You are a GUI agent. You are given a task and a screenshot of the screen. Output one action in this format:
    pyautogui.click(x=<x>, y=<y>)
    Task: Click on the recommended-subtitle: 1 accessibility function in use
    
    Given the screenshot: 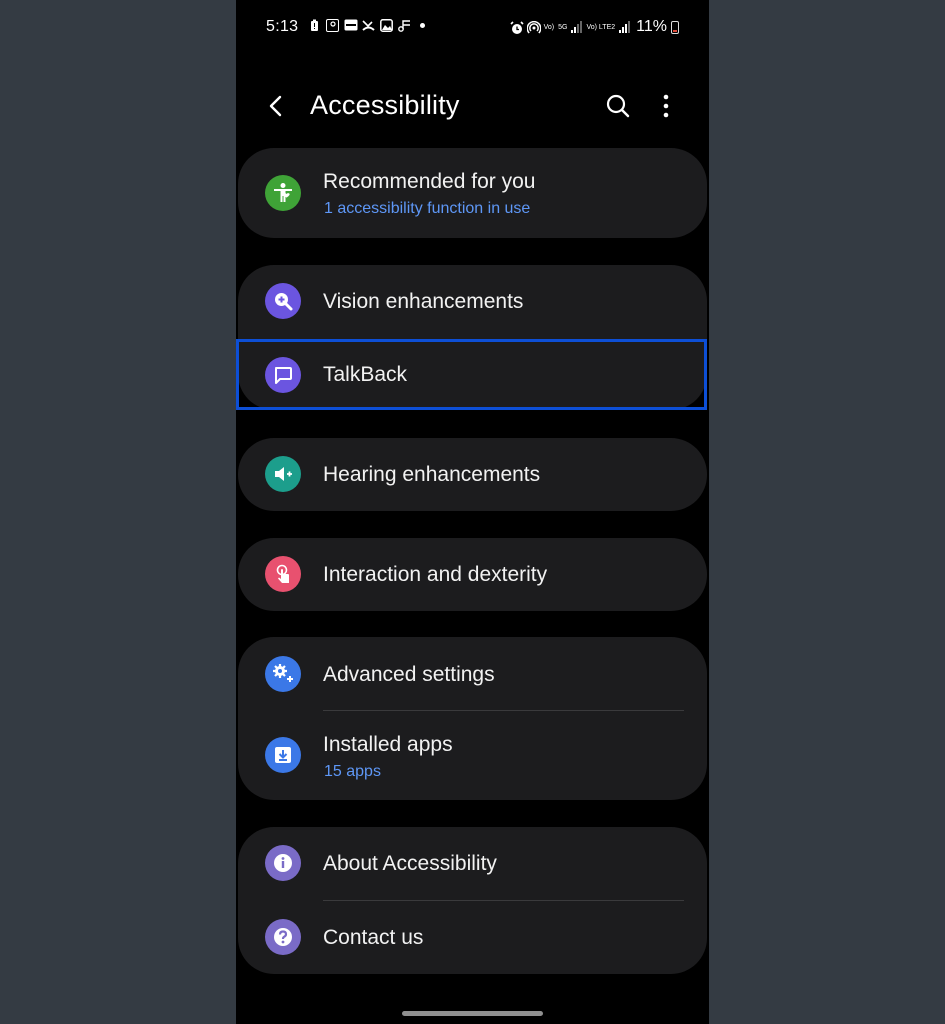 What is the action you would take?
    pyautogui.click(x=427, y=208)
    